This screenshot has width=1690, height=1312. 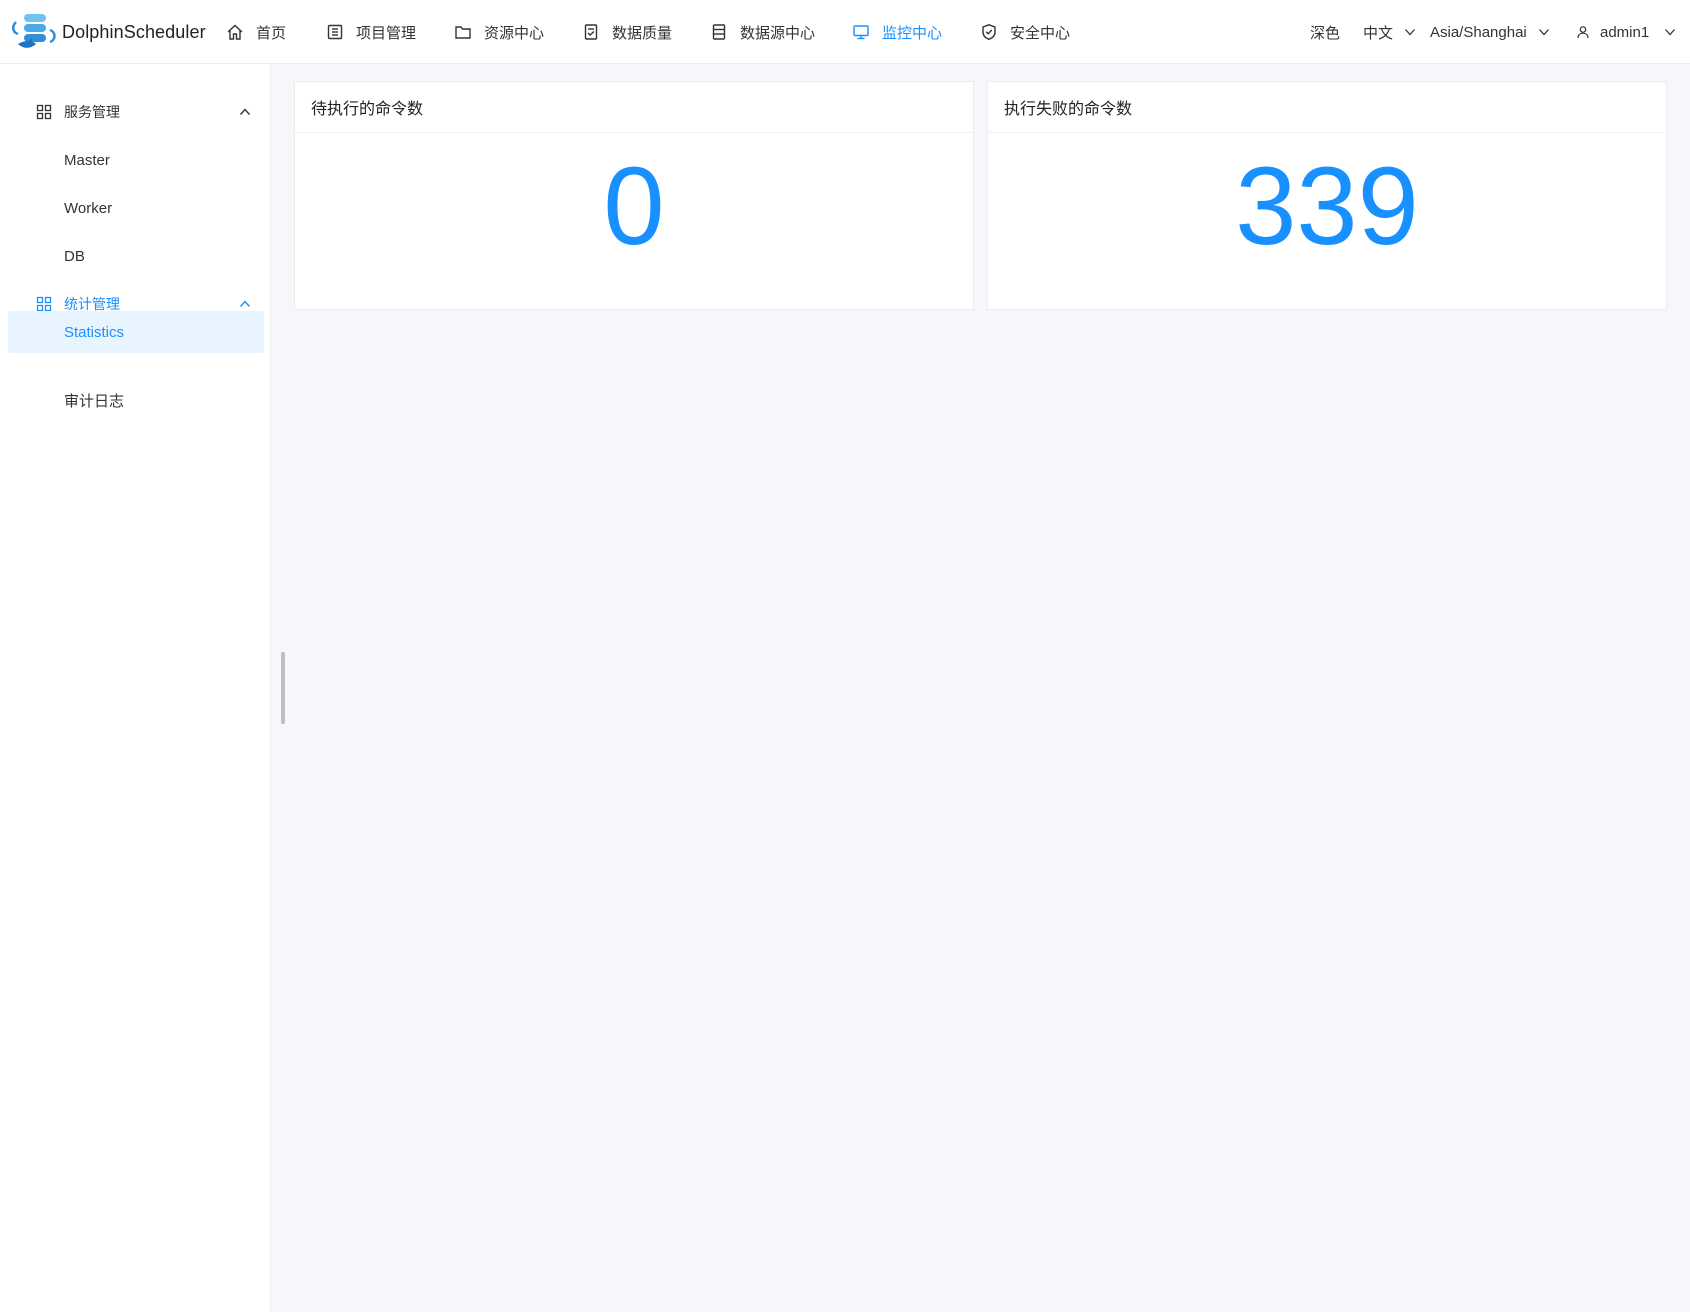 I want to click on nav-home: 首页, so click(x=256, y=32).